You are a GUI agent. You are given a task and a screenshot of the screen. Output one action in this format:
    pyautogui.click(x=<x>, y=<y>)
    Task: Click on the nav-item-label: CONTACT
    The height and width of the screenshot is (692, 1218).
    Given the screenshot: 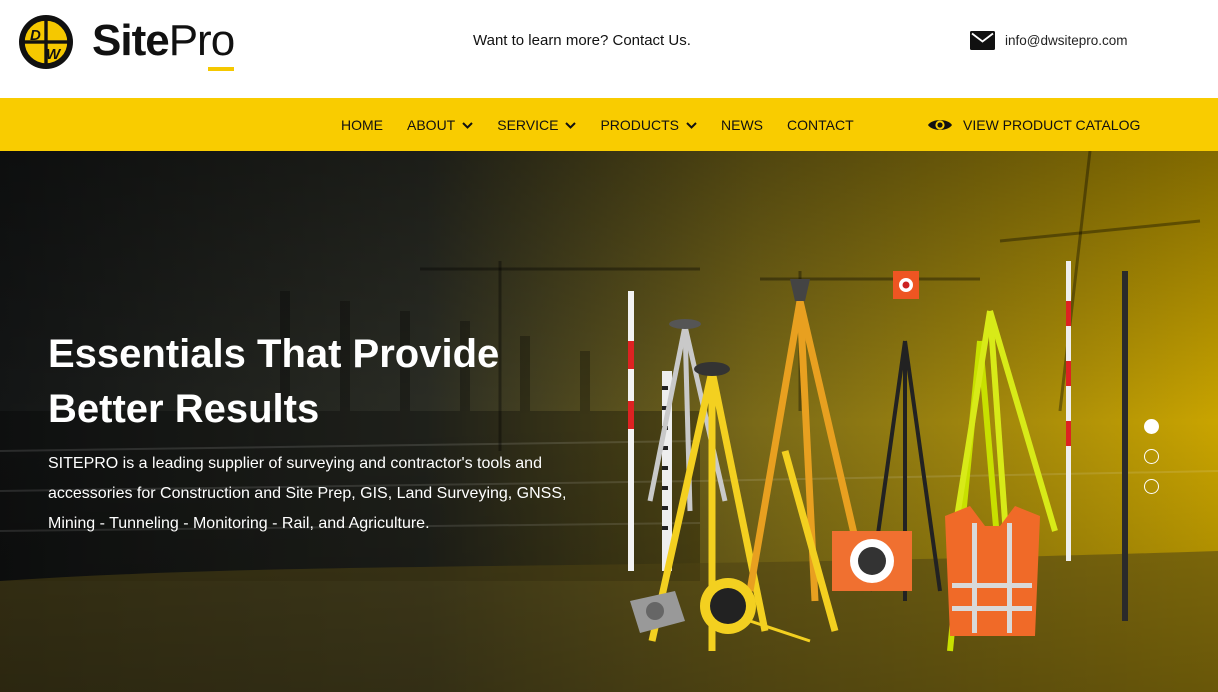 What is the action you would take?
    pyautogui.click(x=820, y=124)
    